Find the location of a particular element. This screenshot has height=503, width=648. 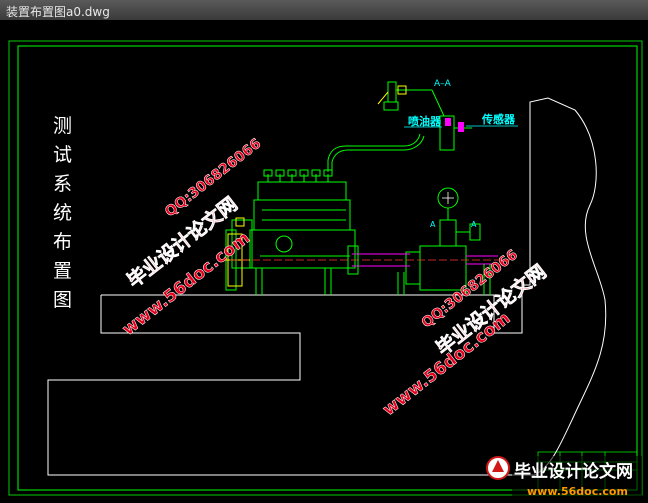

section-label-a-a: A–A is located at coordinates (443, 84).